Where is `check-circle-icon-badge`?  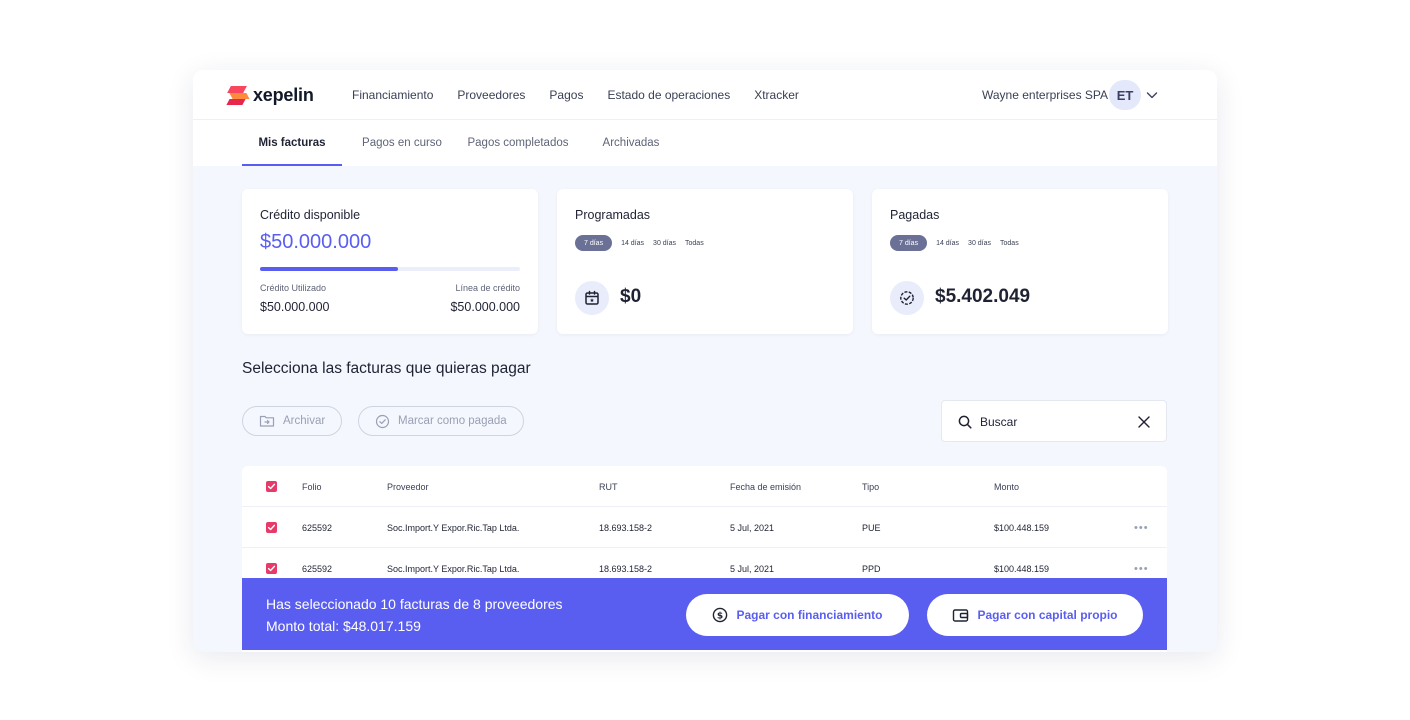
check-circle-icon-badge is located at coordinates (907, 298).